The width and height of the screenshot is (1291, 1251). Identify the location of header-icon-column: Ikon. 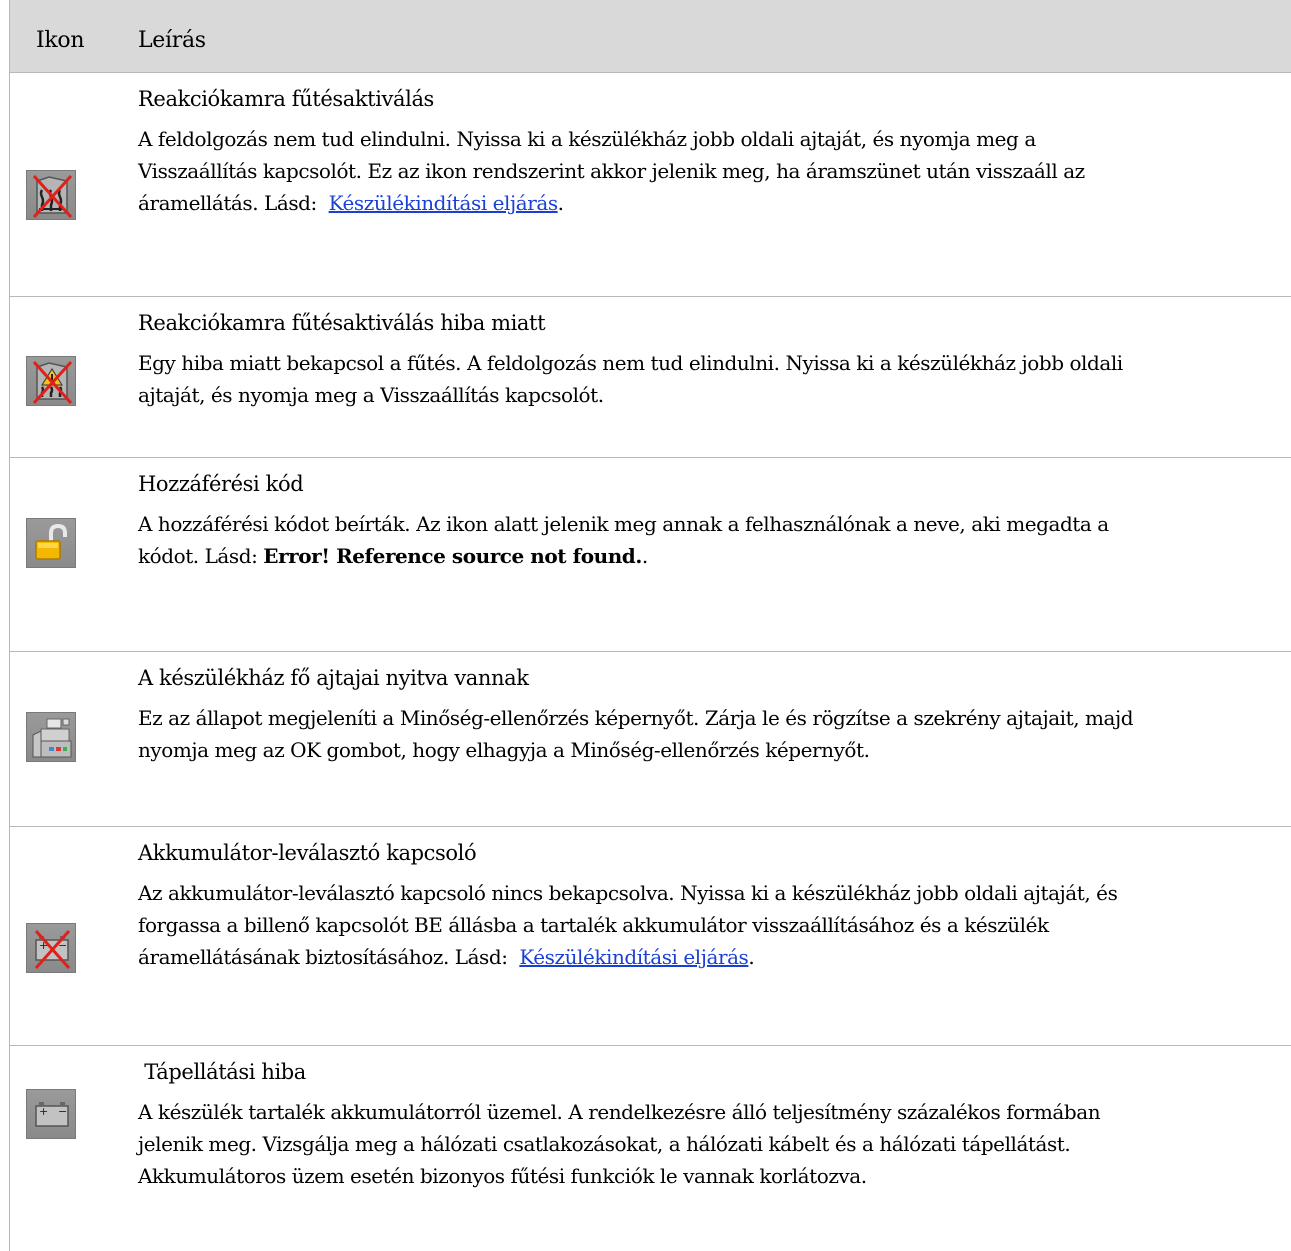
(60, 40).